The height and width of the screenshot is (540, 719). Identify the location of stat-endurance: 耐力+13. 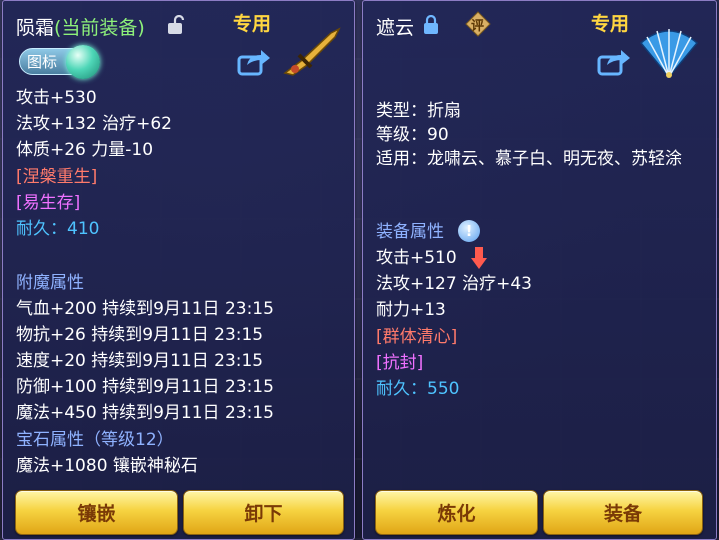
(411, 310).